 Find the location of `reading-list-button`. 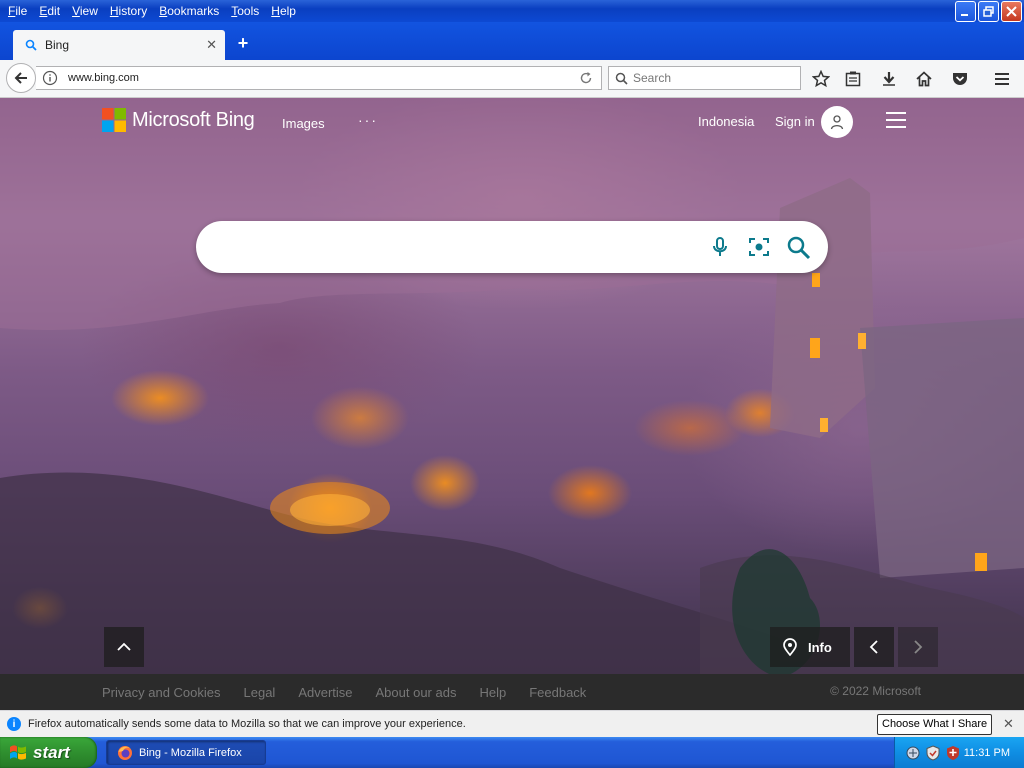

reading-list-button is located at coordinates (853, 79).